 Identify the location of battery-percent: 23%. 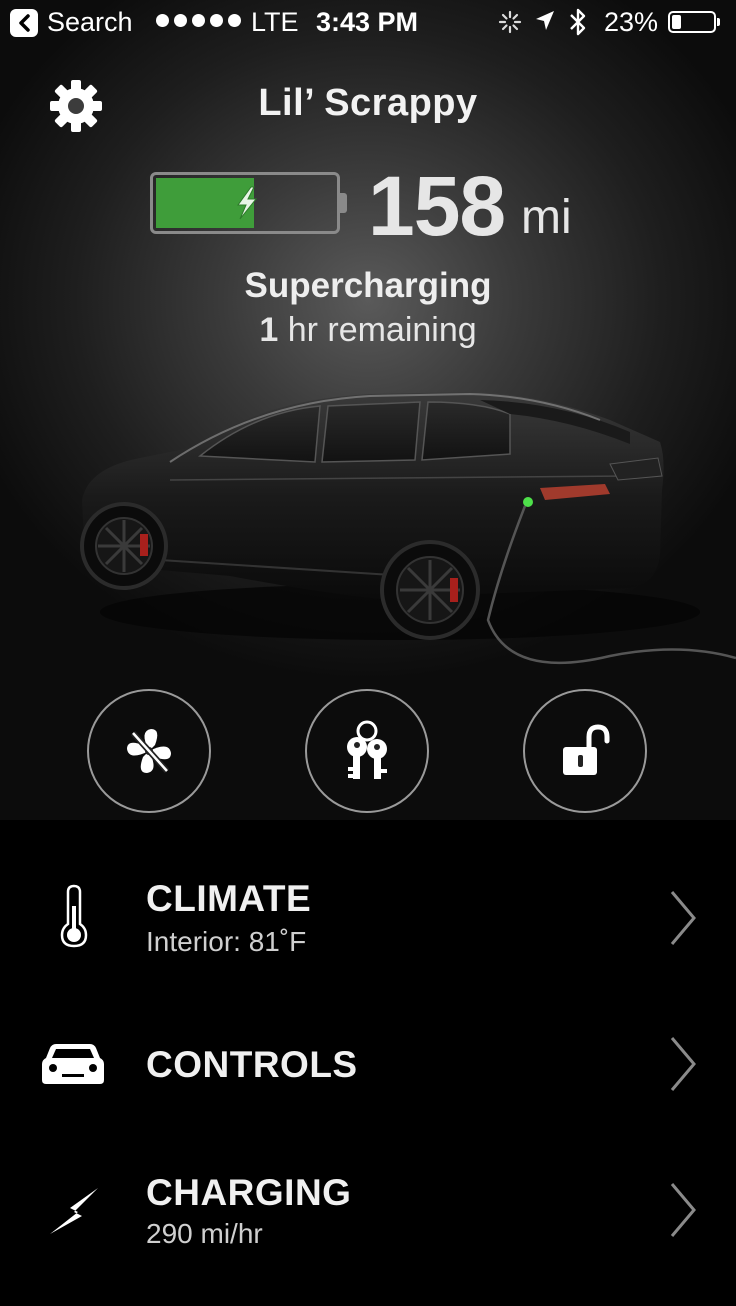
(631, 22).